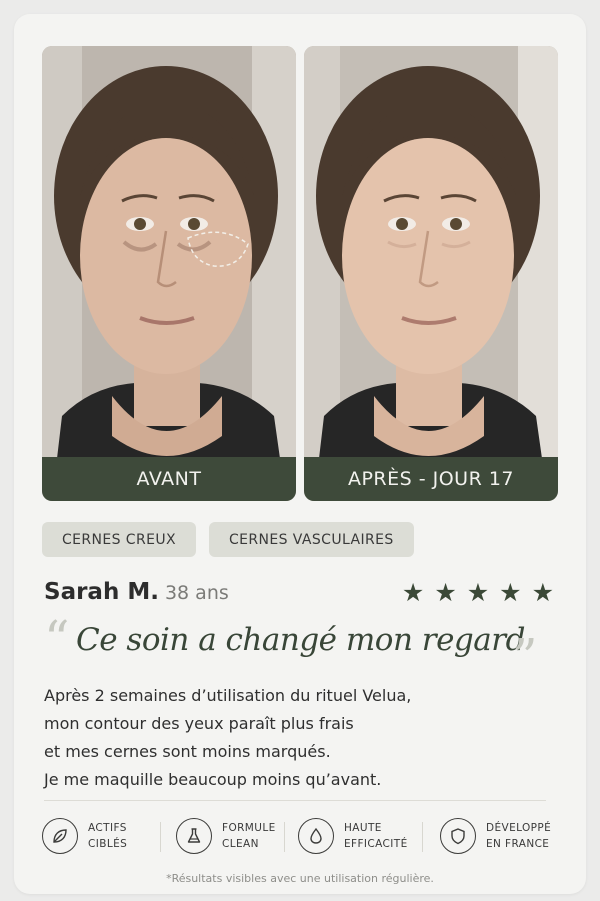 The width and height of the screenshot is (600, 901). I want to click on flask-icon, so click(194, 836).